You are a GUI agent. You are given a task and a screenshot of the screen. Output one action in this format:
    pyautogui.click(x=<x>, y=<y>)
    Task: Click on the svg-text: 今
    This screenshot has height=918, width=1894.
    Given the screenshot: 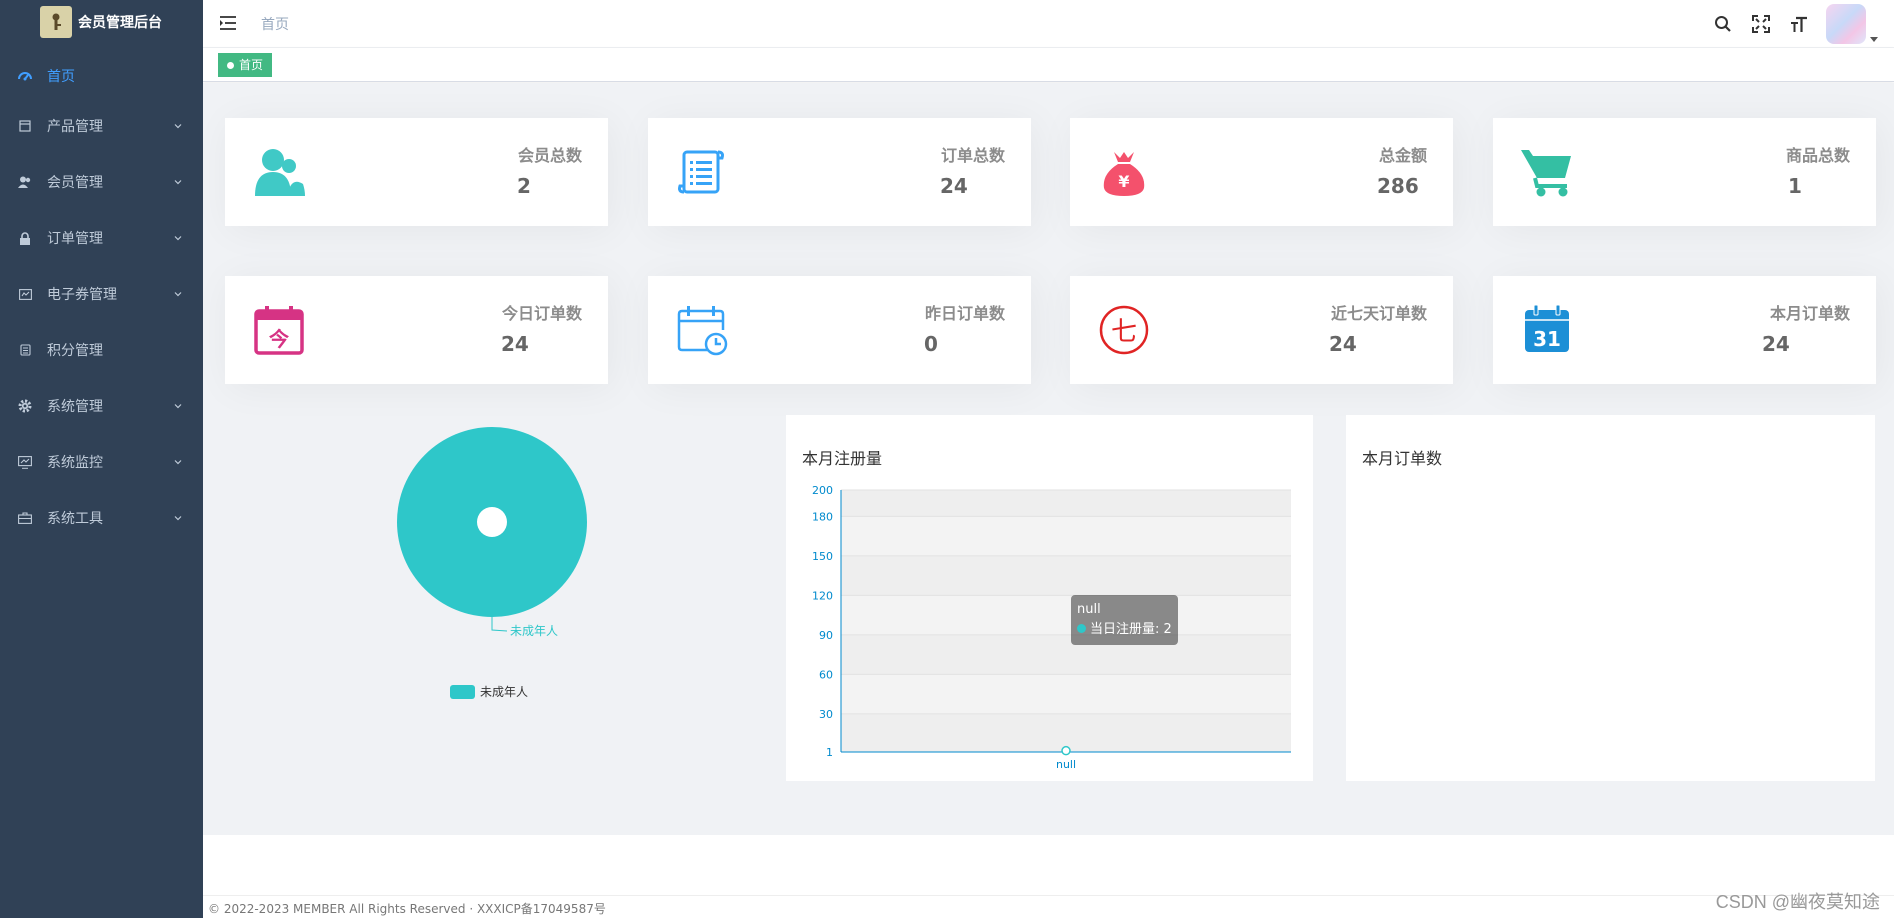 What is the action you would take?
    pyautogui.click(x=279, y=339)
    